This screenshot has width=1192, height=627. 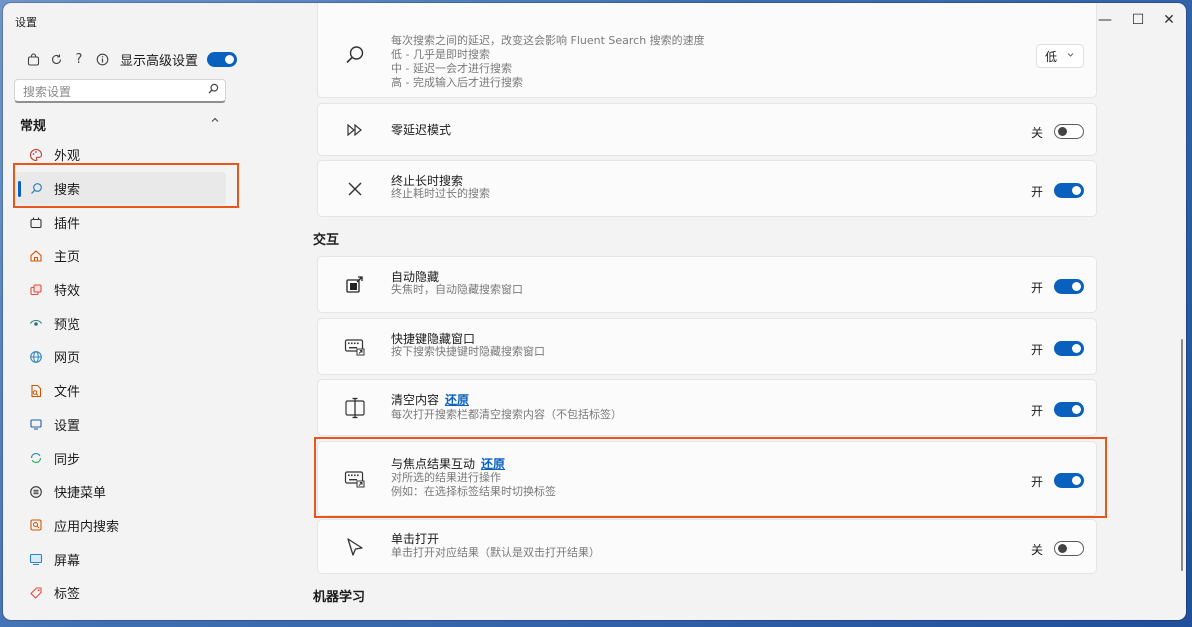 I want to click on highlight-frame-search-item, so click(x=126, y=185).